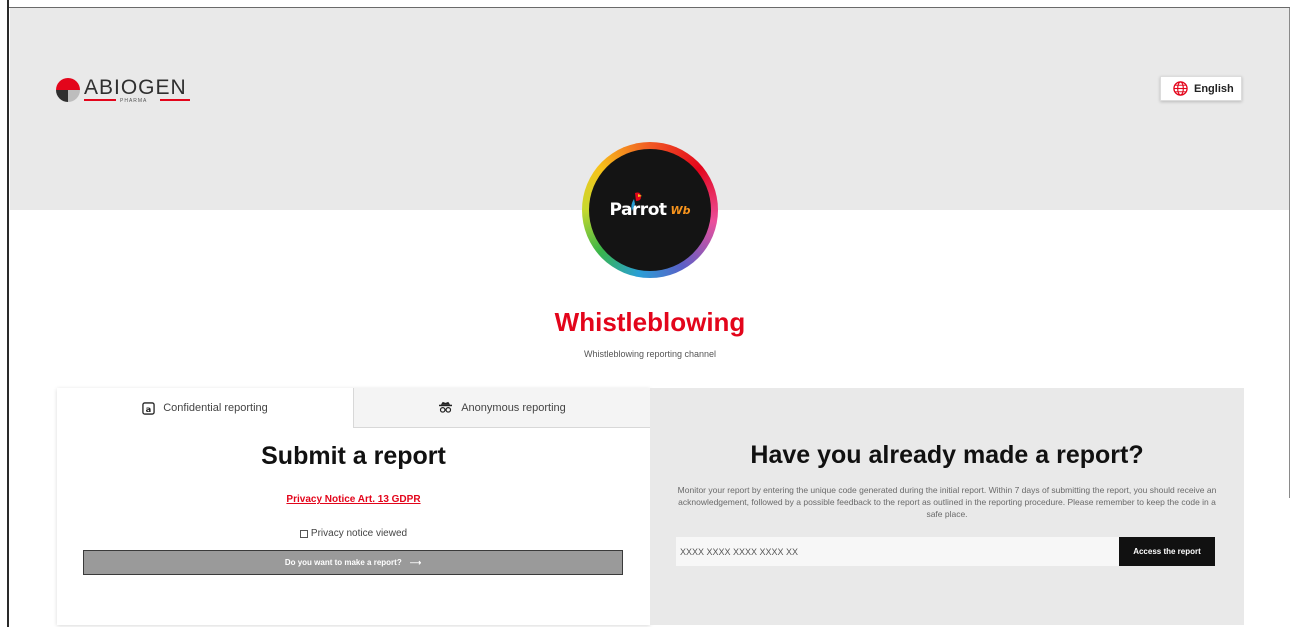 The width and height of the screenshot is (1290, 627). Describe the element at coordinates (215, 408) in the screenshot. I see `tab-confidential-label: Confidential reporting` at that location.